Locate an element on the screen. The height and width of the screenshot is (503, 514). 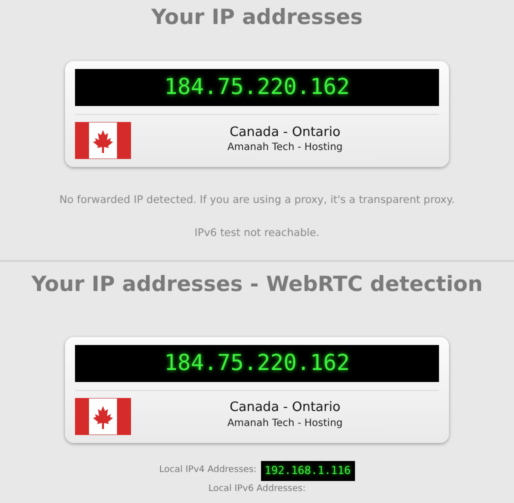
info-text: No forwarded IP detected. If you are using a proxy, it's a transparent proxy. is located at coordinates (257, 200).